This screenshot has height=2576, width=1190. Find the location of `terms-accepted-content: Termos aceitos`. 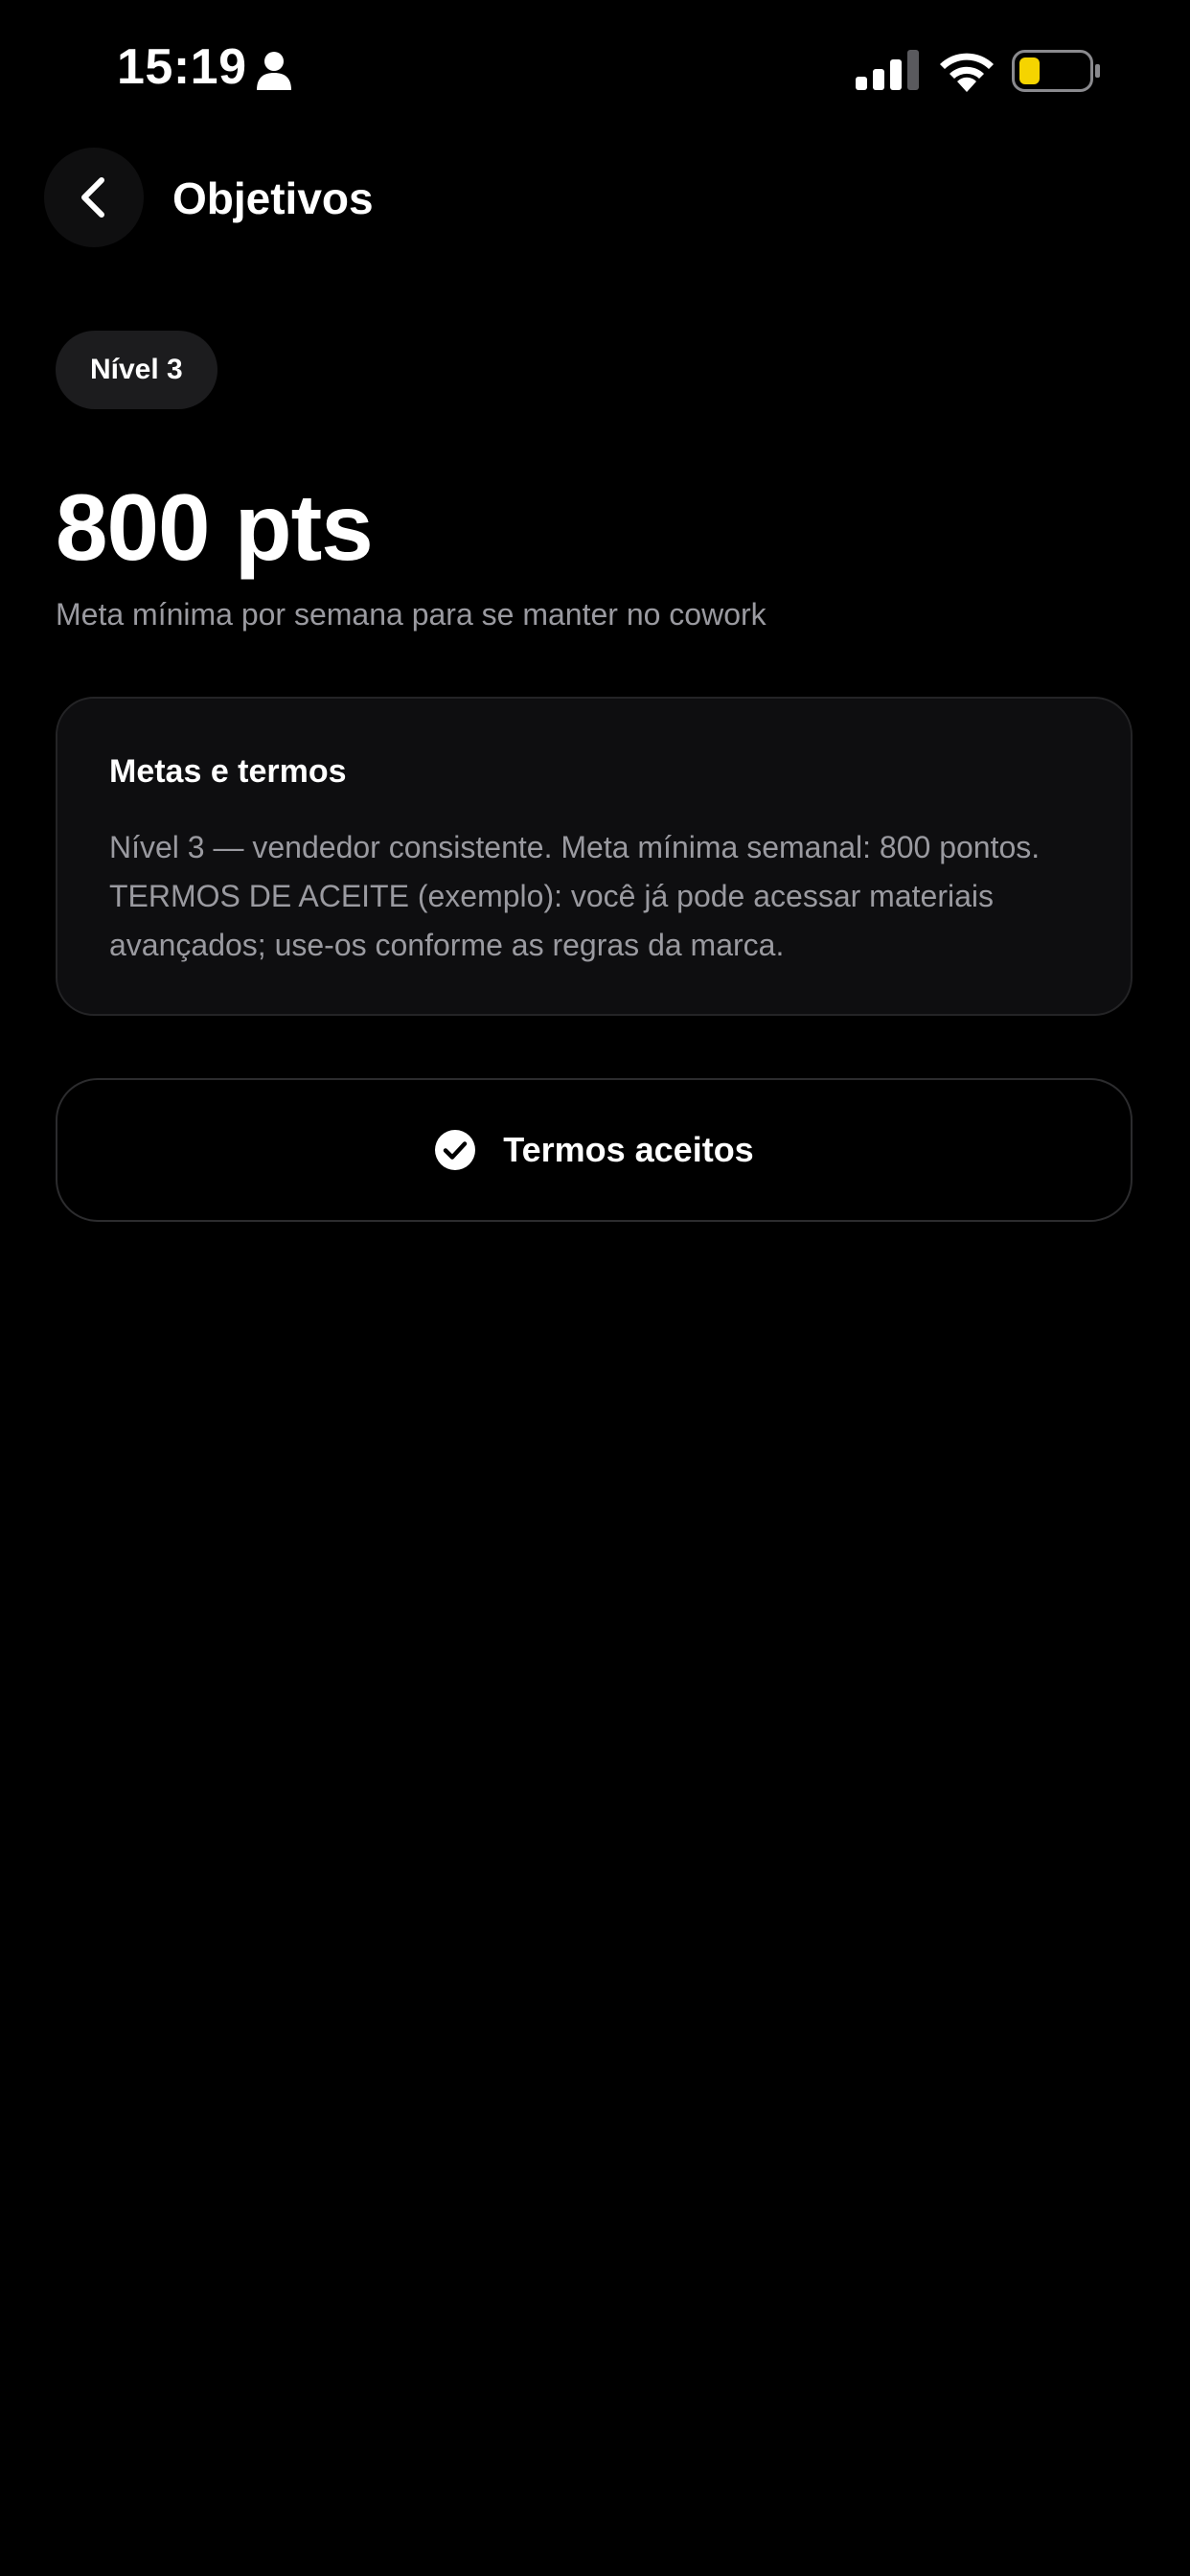

terms-accepted-content: Termos aceitos is located at coordinates (594, 1150).